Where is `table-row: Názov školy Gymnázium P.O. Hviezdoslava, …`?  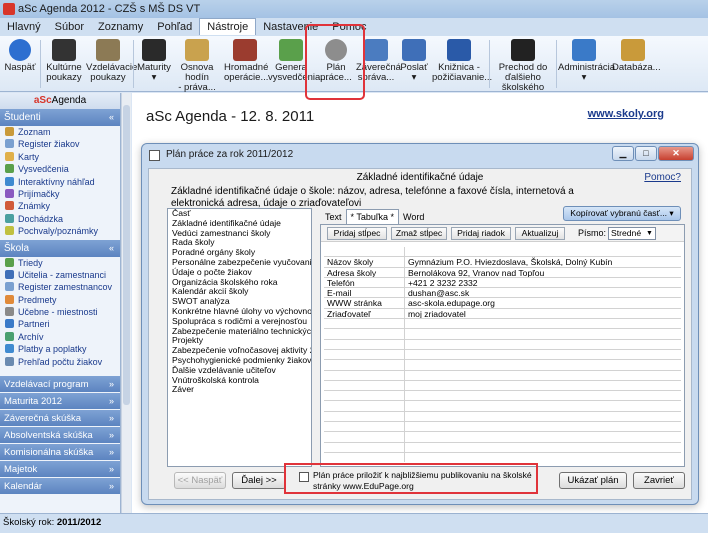 table-row: Názov školy Gymnázium P.O. Hviezdoslava, … is located at coordinates (502, 262).